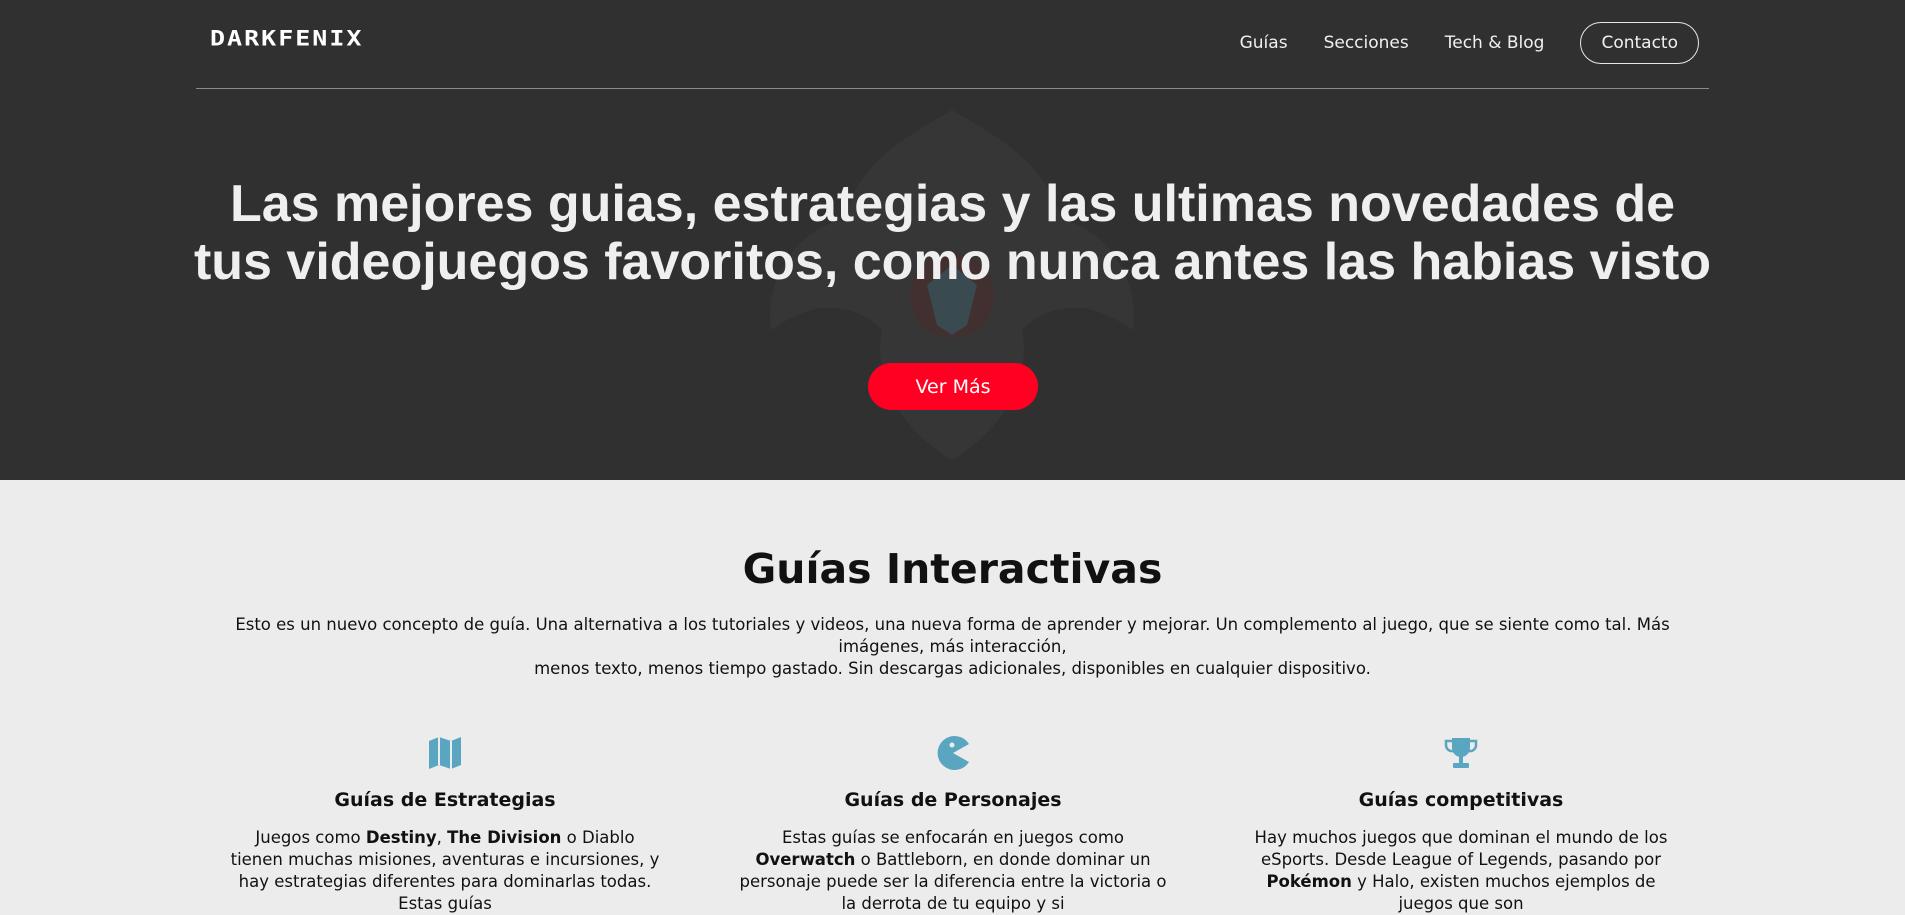  What do you see at coordinates (286, 38) in the screenshot?
I see `brand-logo: DARKFENIX` at bounding box center [286, 38].